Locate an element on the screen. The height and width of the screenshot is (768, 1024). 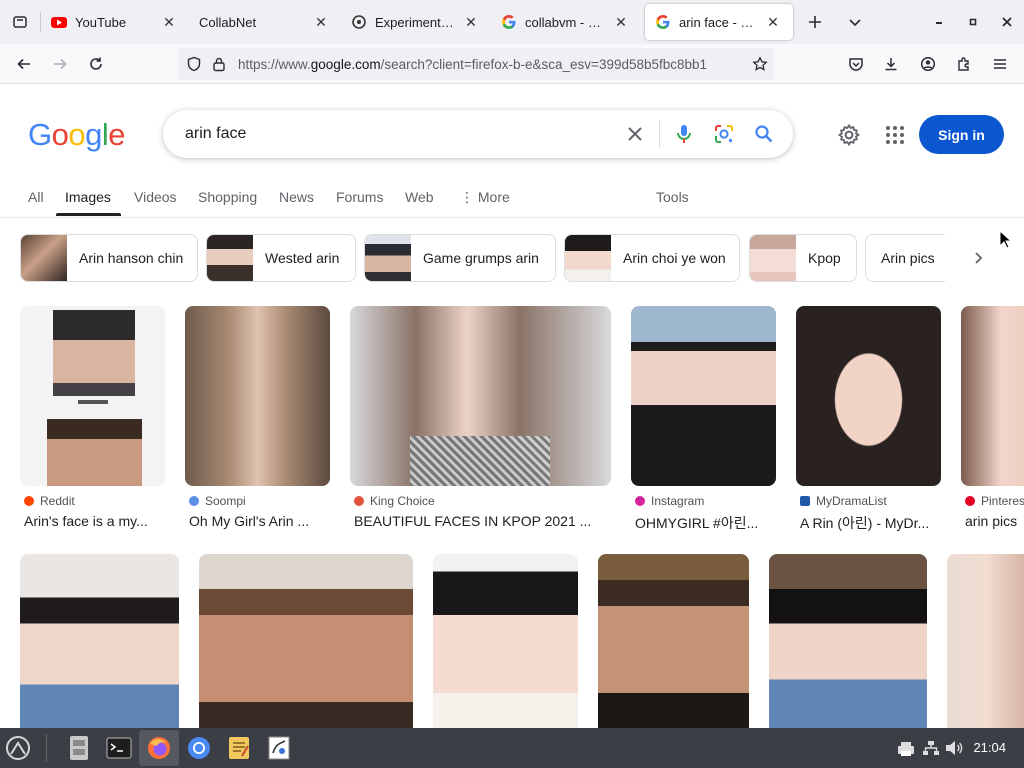
image-result: Pinterest arin pics is located at coordinates (992, 421).